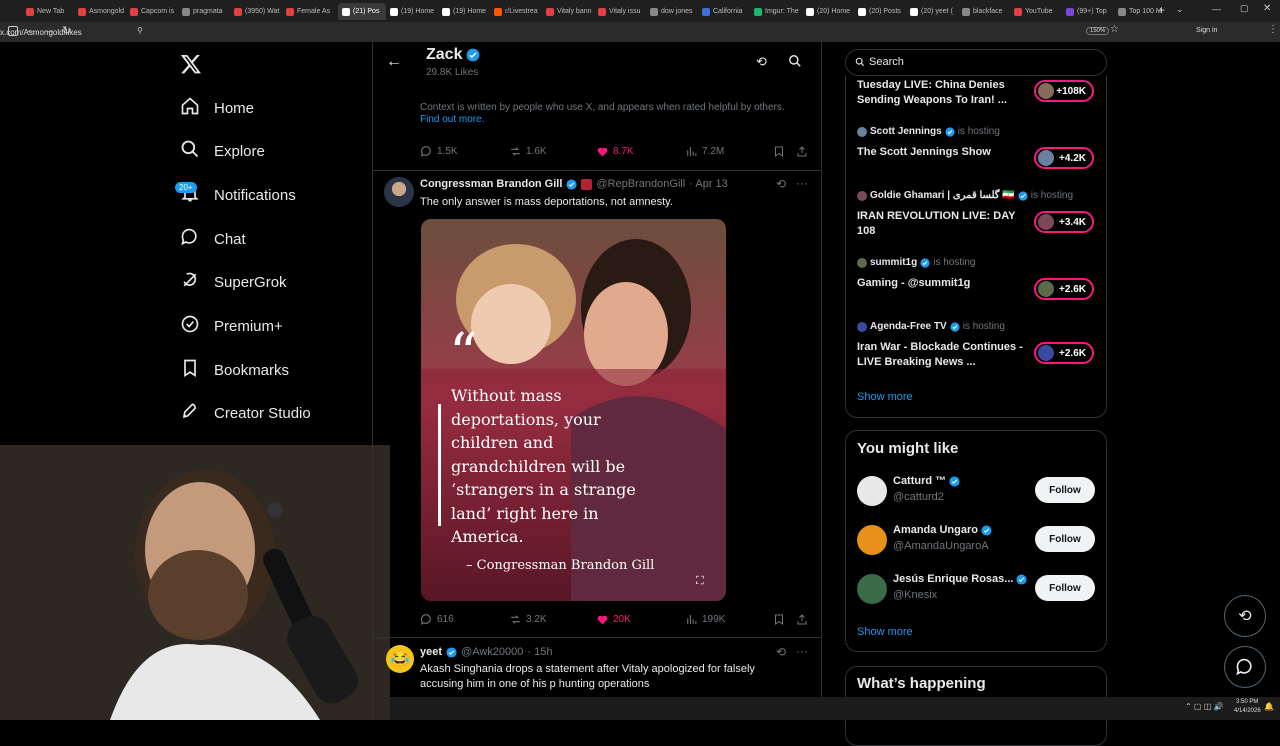 The height and width of the screenshot is (746, 1280). Describe the element at coordinates (394, 62) in the screenshot. I see `back-arrow-icon: ←` at that location.